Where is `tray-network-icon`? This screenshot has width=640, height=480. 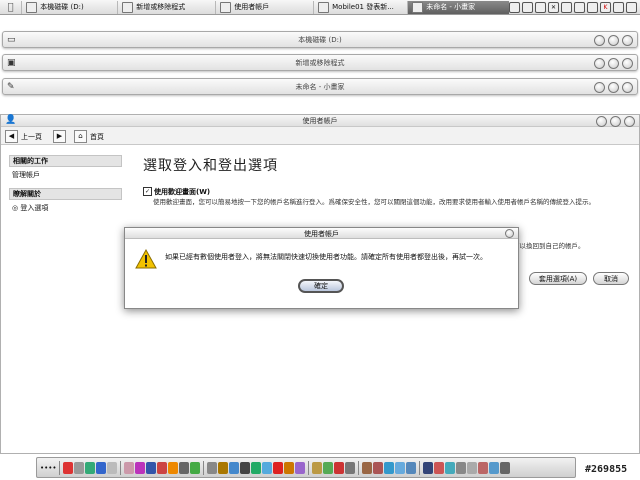
tray-network-icon is located at coordinates (527, 7).